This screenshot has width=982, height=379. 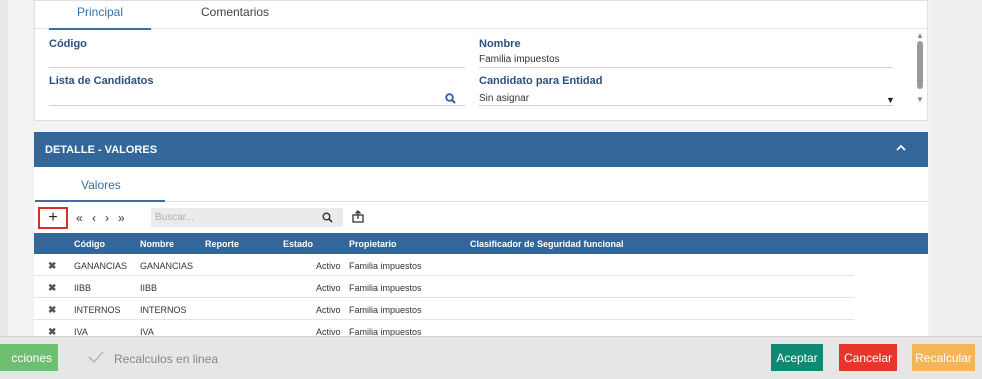 What do you see at coordinates (373, 244) in the screenshot?
I see `col-propietario: Propietario` at bounding box center [373, 244].